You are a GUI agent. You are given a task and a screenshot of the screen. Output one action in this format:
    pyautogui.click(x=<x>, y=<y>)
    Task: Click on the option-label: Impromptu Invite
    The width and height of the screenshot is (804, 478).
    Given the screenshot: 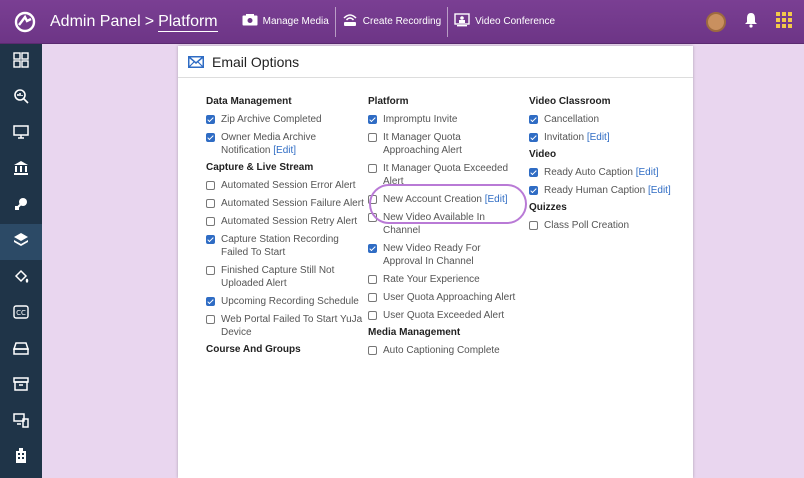 What is the action you would take?
    pyautogui.click(x=420, y=119)
    